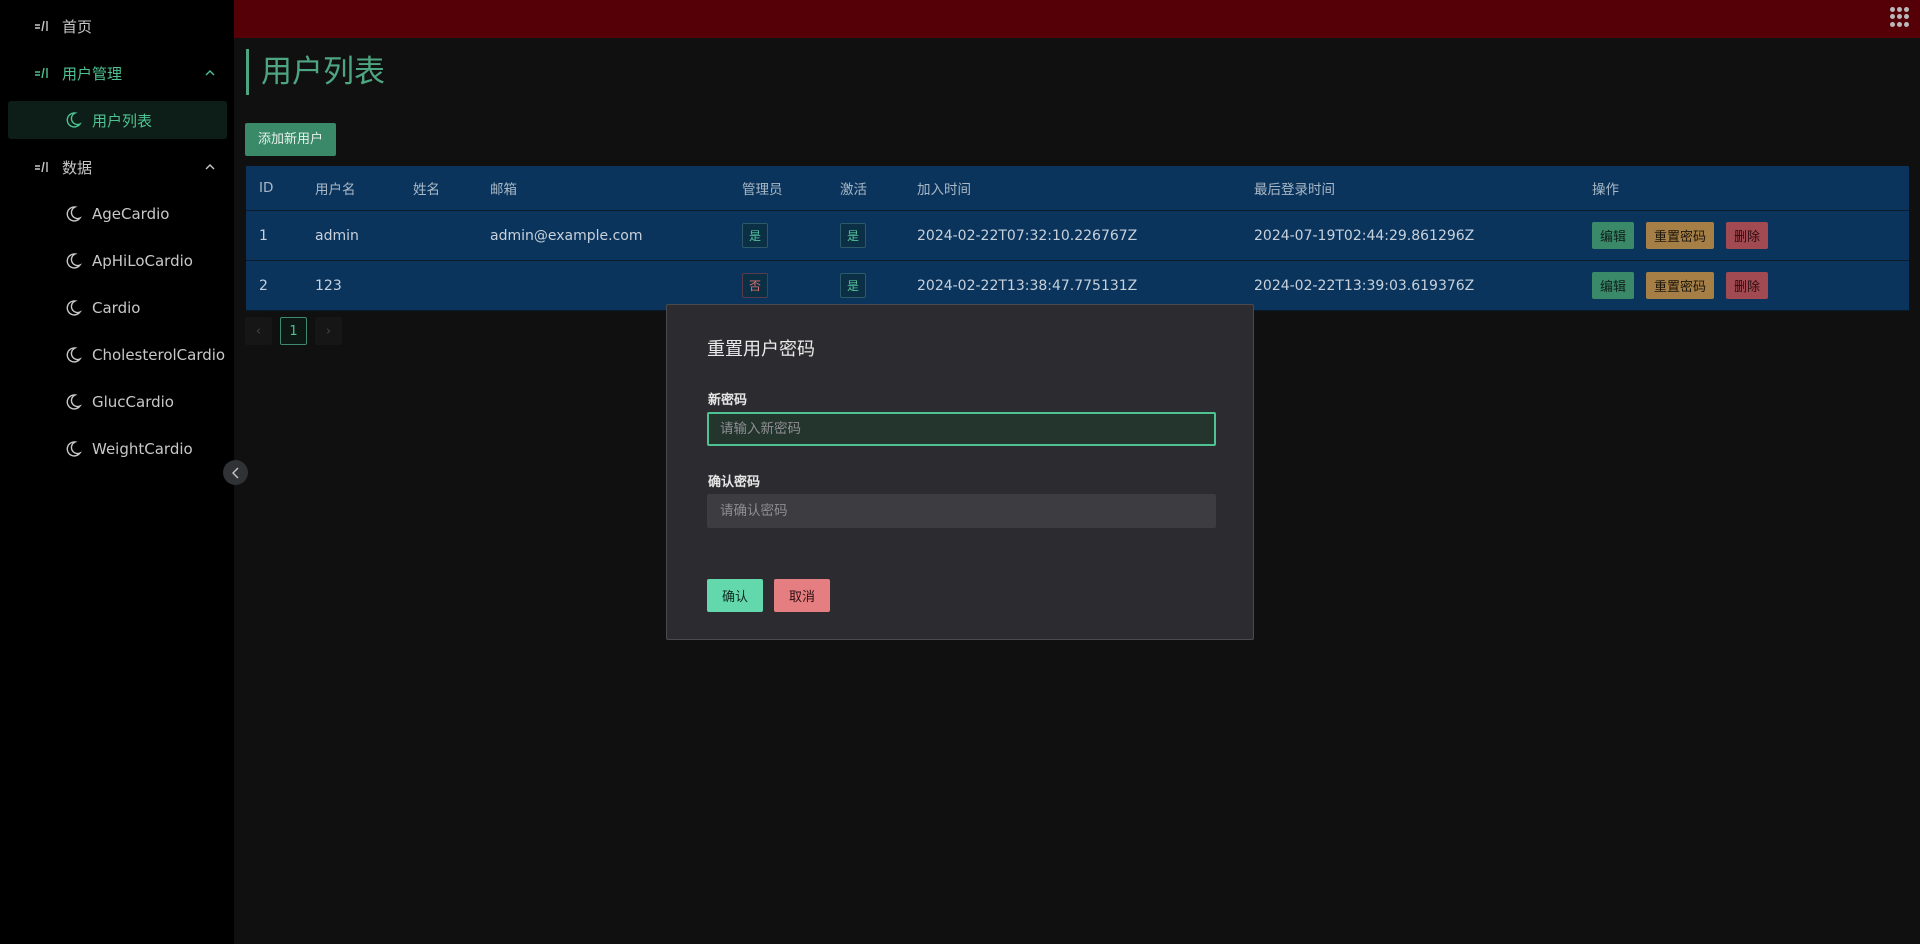  I want to click on confirm-password-label: 确认密码, so click(734, 482).